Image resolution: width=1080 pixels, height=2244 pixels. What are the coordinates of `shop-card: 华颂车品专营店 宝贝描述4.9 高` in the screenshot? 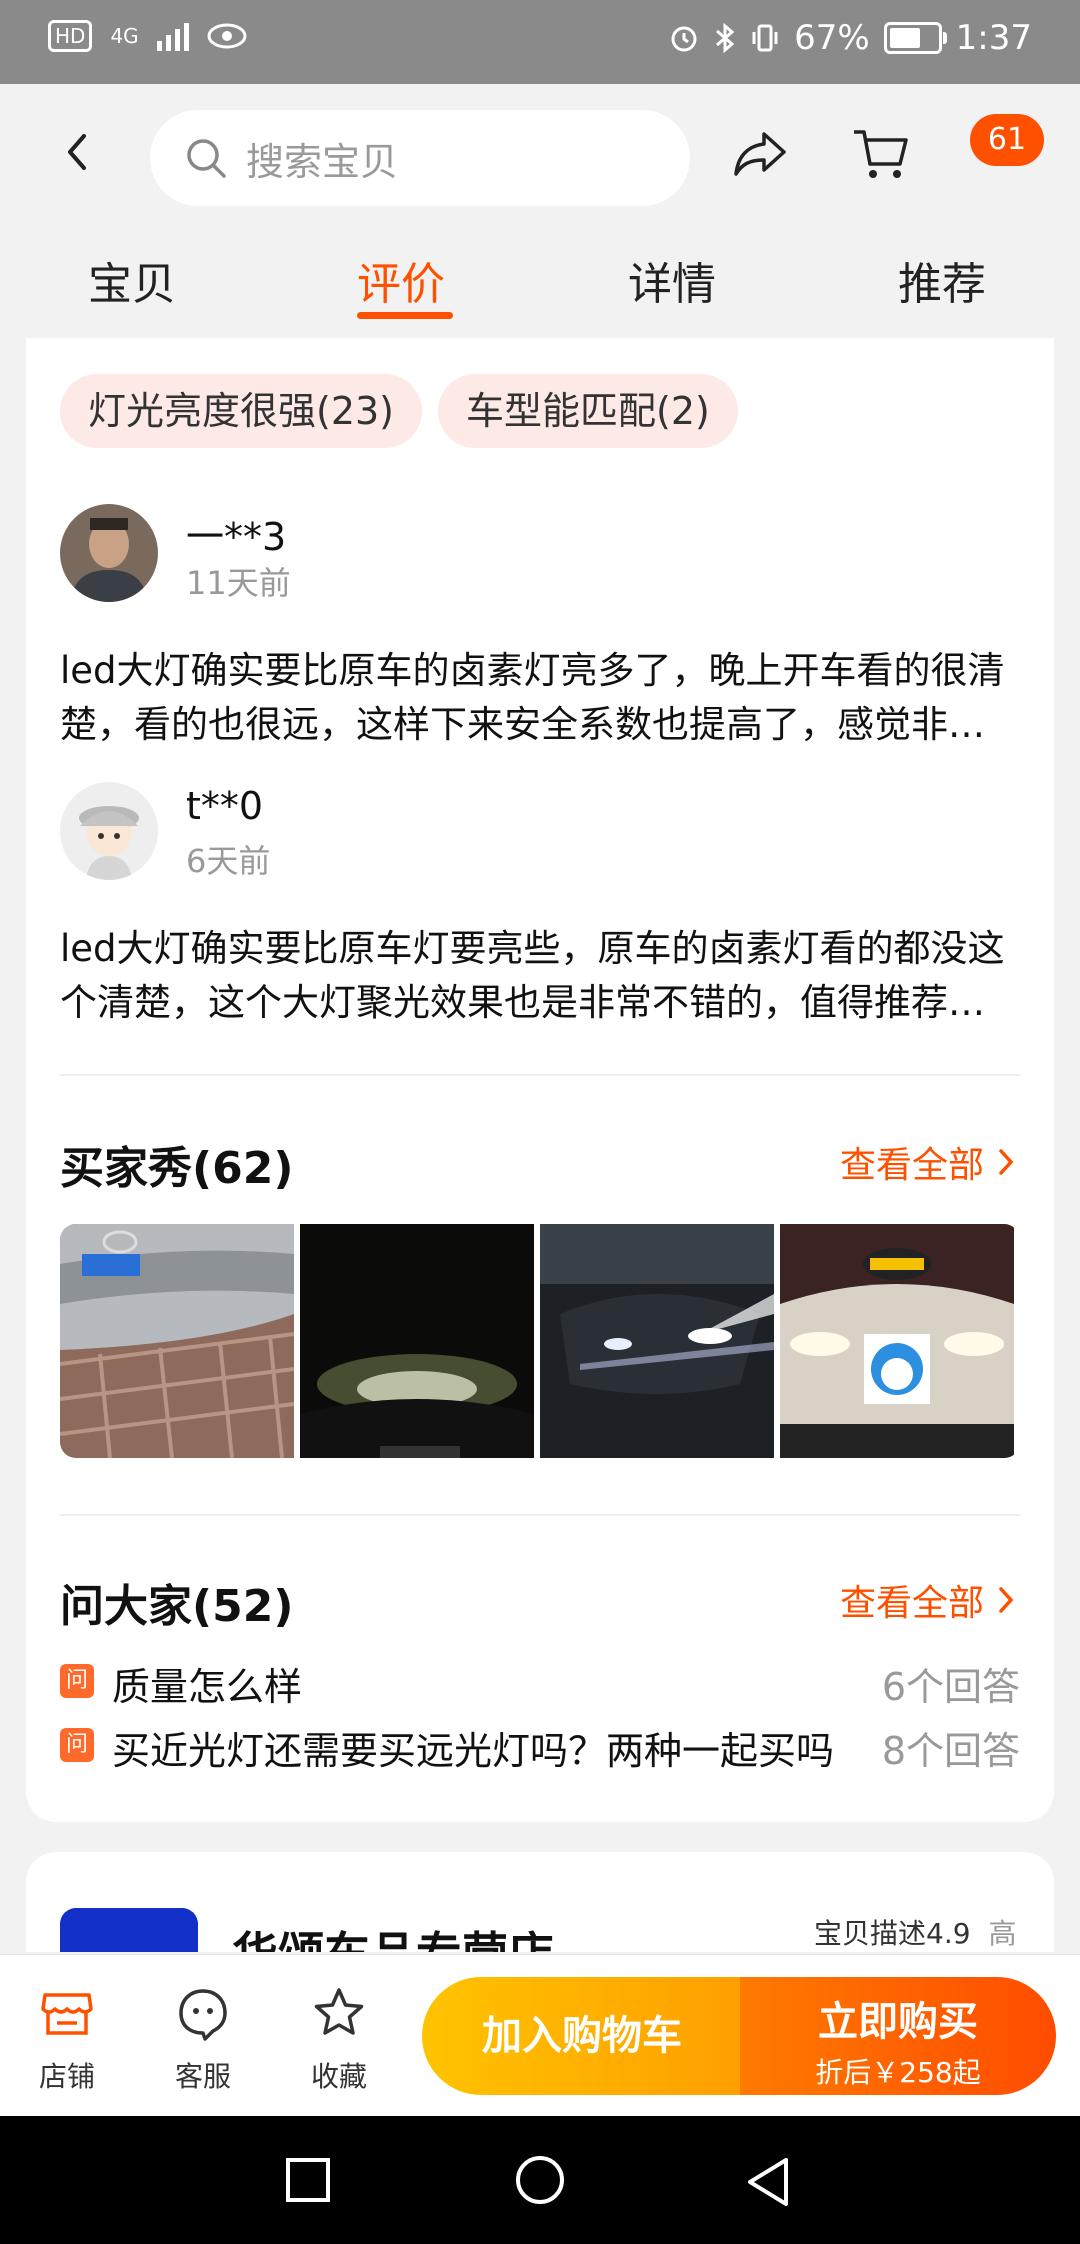 It's located at (540, 1902).